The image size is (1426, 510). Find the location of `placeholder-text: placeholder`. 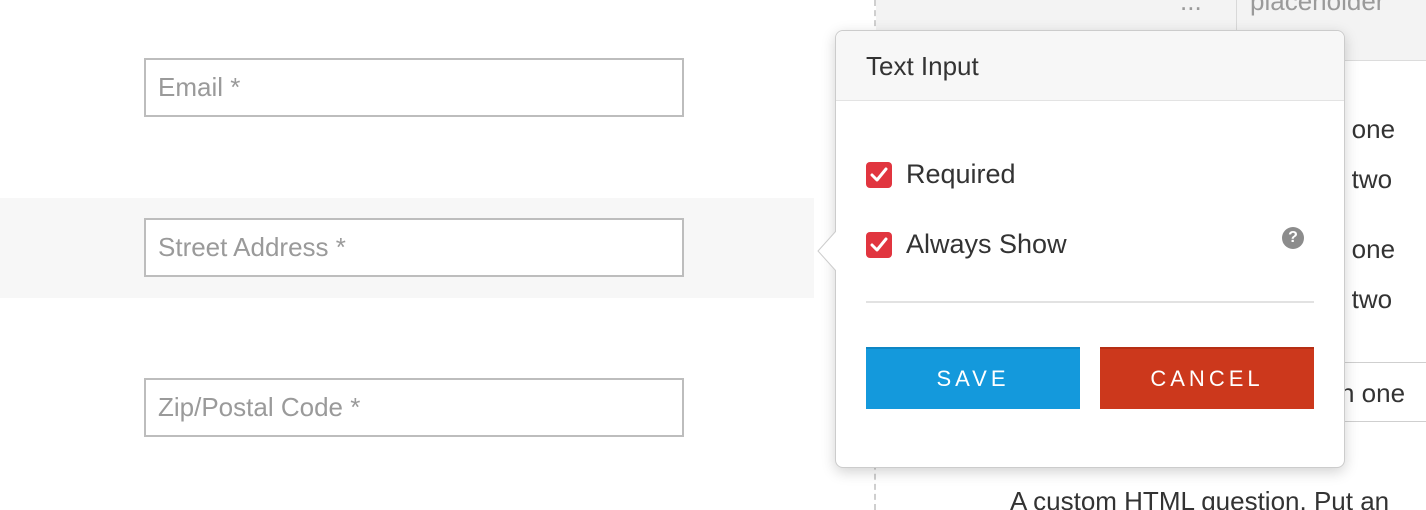

placeholder-text: placeholder is located at coordinates (1317, 8).